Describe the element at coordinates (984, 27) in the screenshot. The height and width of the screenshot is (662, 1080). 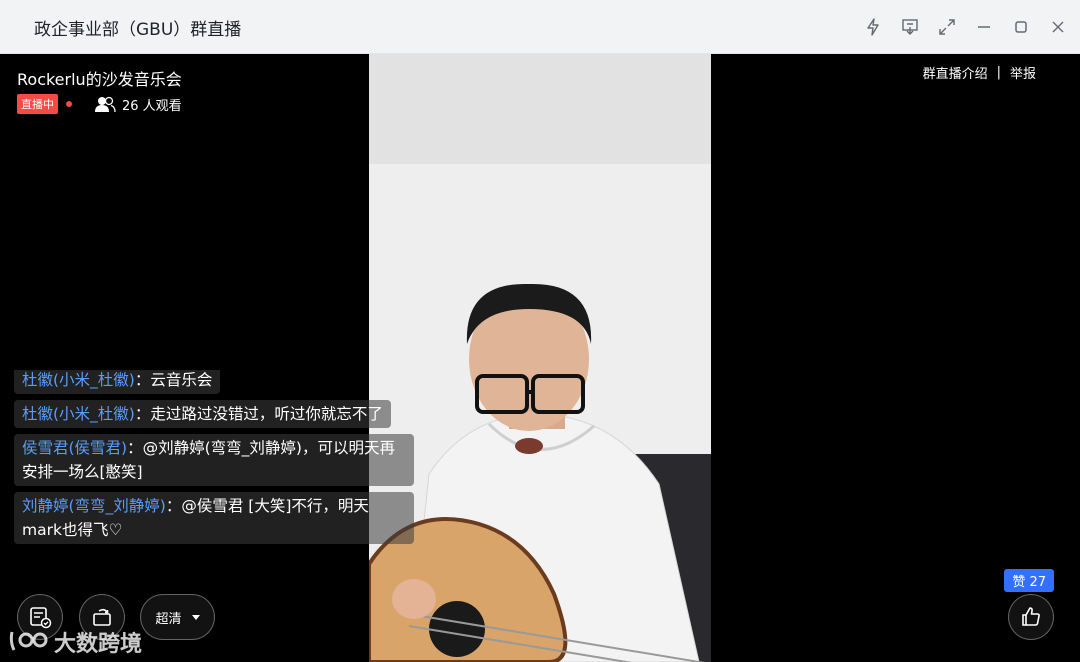
I see `minimize-icon` at that location.